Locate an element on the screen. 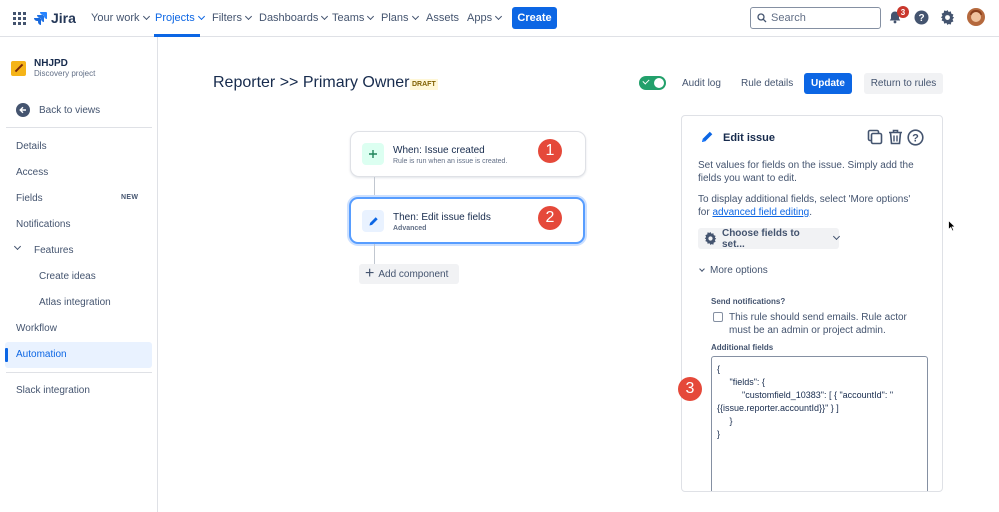 The image size is (999, 512). flow-connector is located at coordinates (374, 187).